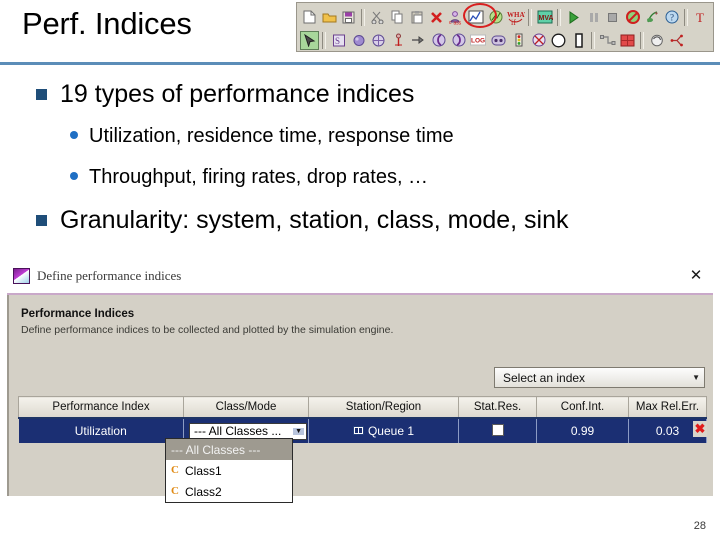 This screenshot has height=540, width=720. I want to click on application-toolbar: cass WHATif MVA ?, so click(505, 27).